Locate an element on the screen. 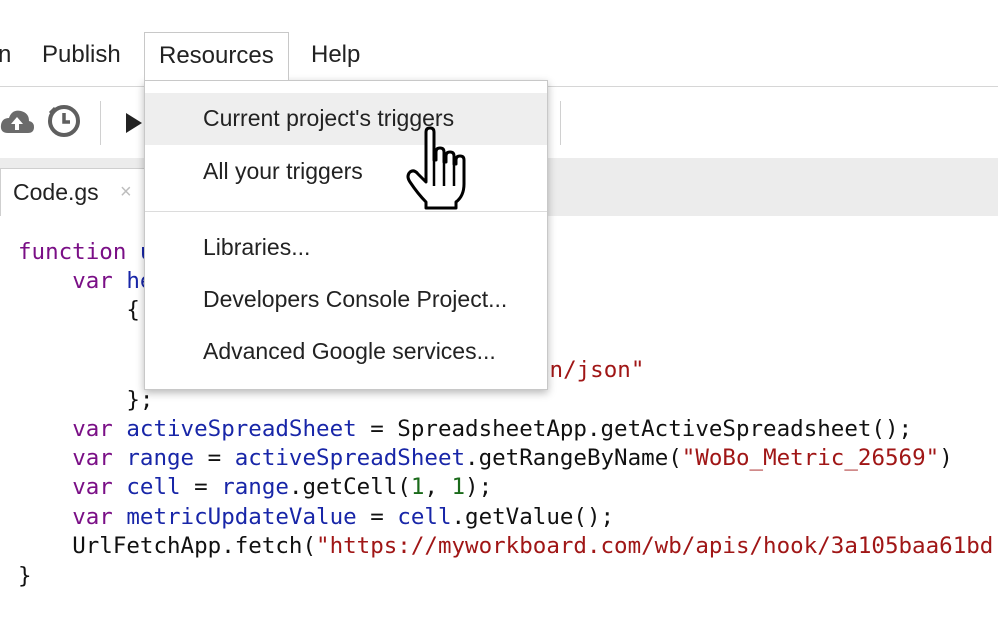 This screenshot has height=640, width=998. menu-publish: Publish is located at coordinates (81, 55).